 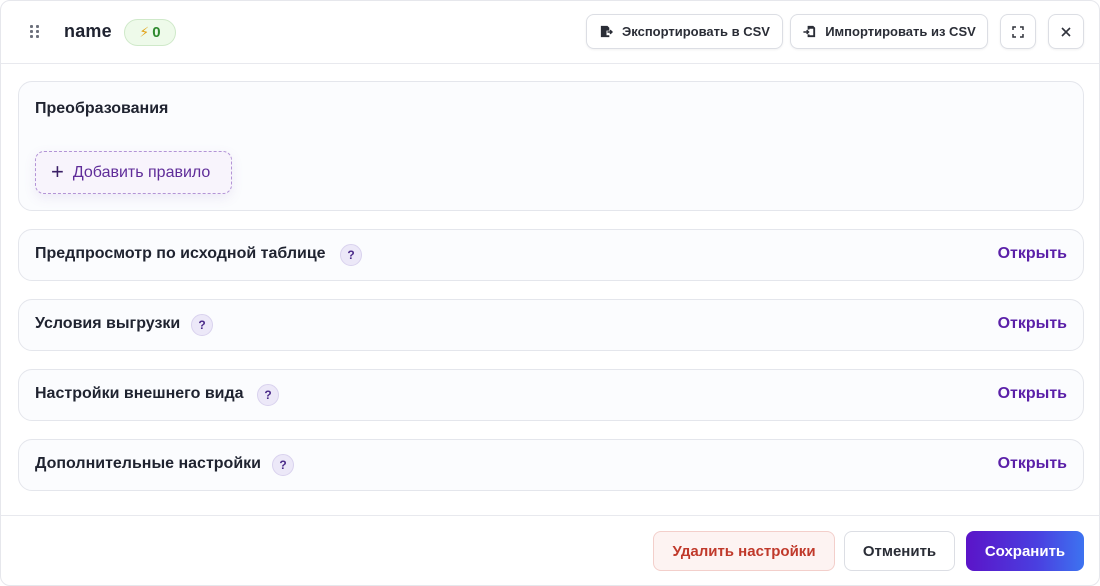 What do you see at coordinates (900, 31) in the screenshot?
I see `import-csv-label: Импортировать из CSV` at bounding box center [900, 31].